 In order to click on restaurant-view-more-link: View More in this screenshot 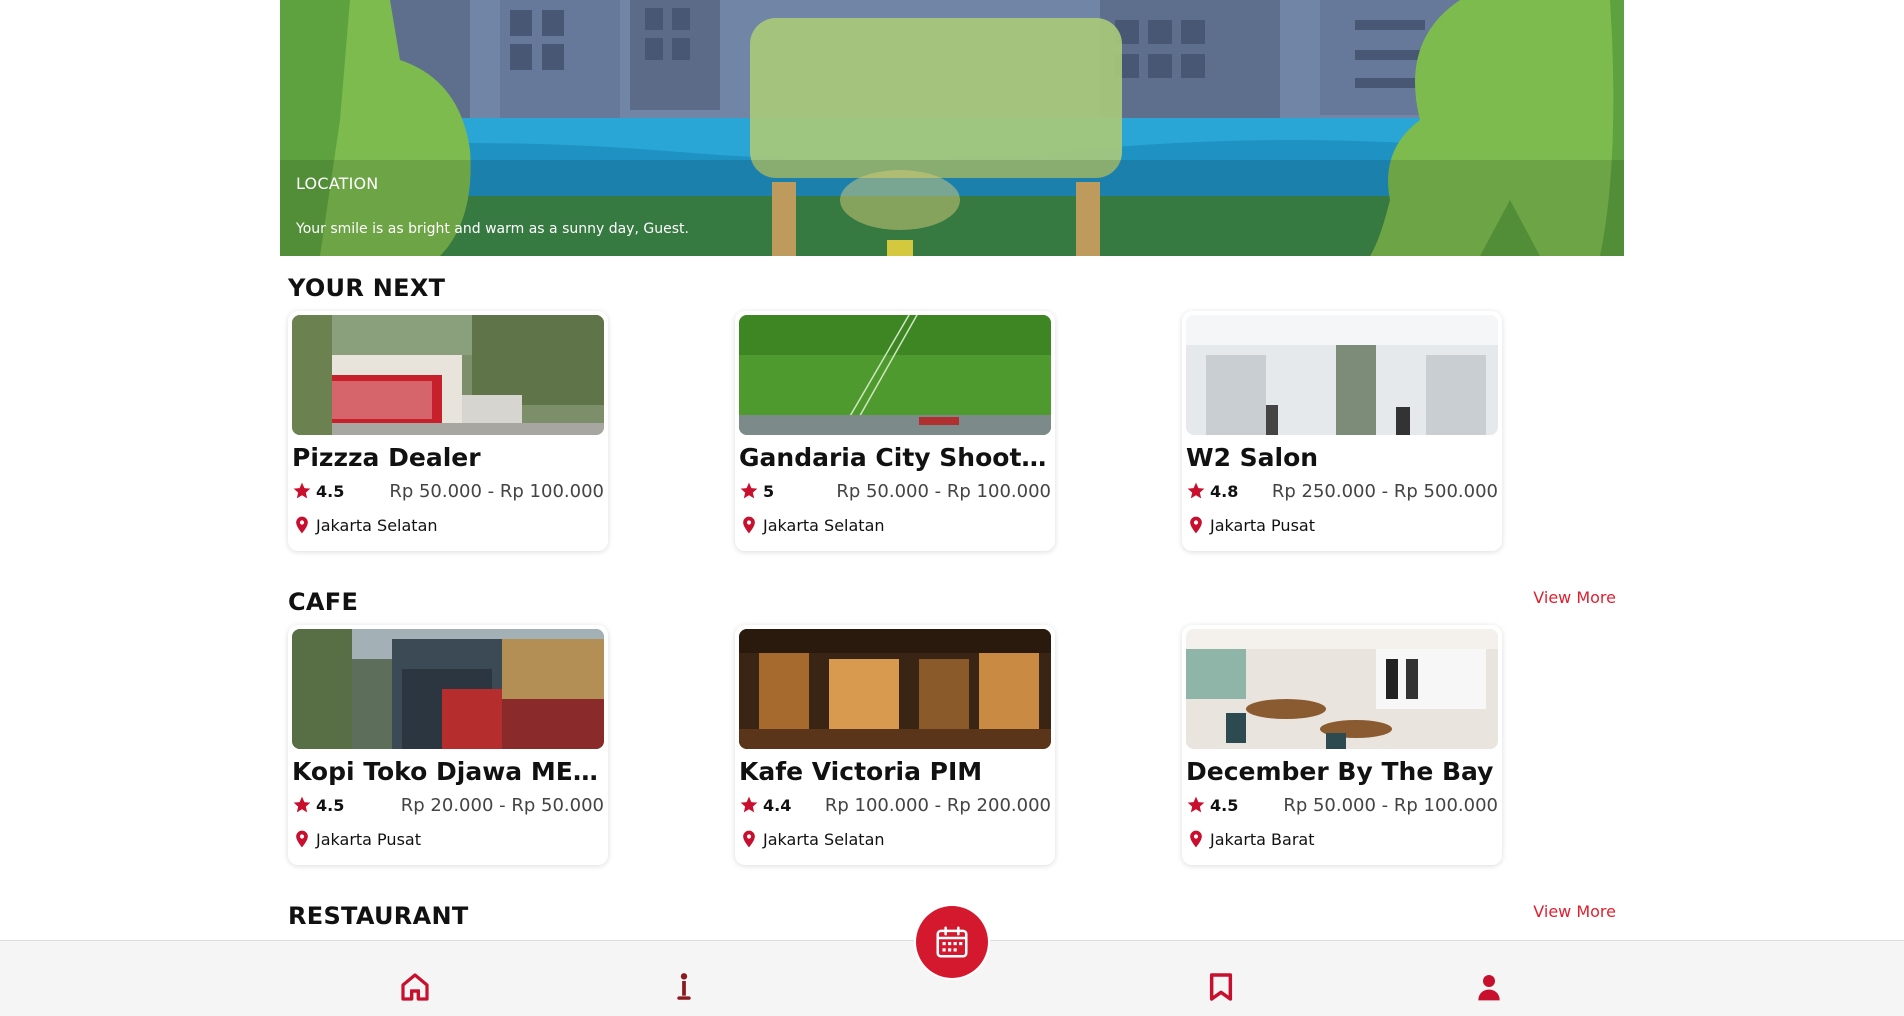, I will do `click(1574, 911)`.